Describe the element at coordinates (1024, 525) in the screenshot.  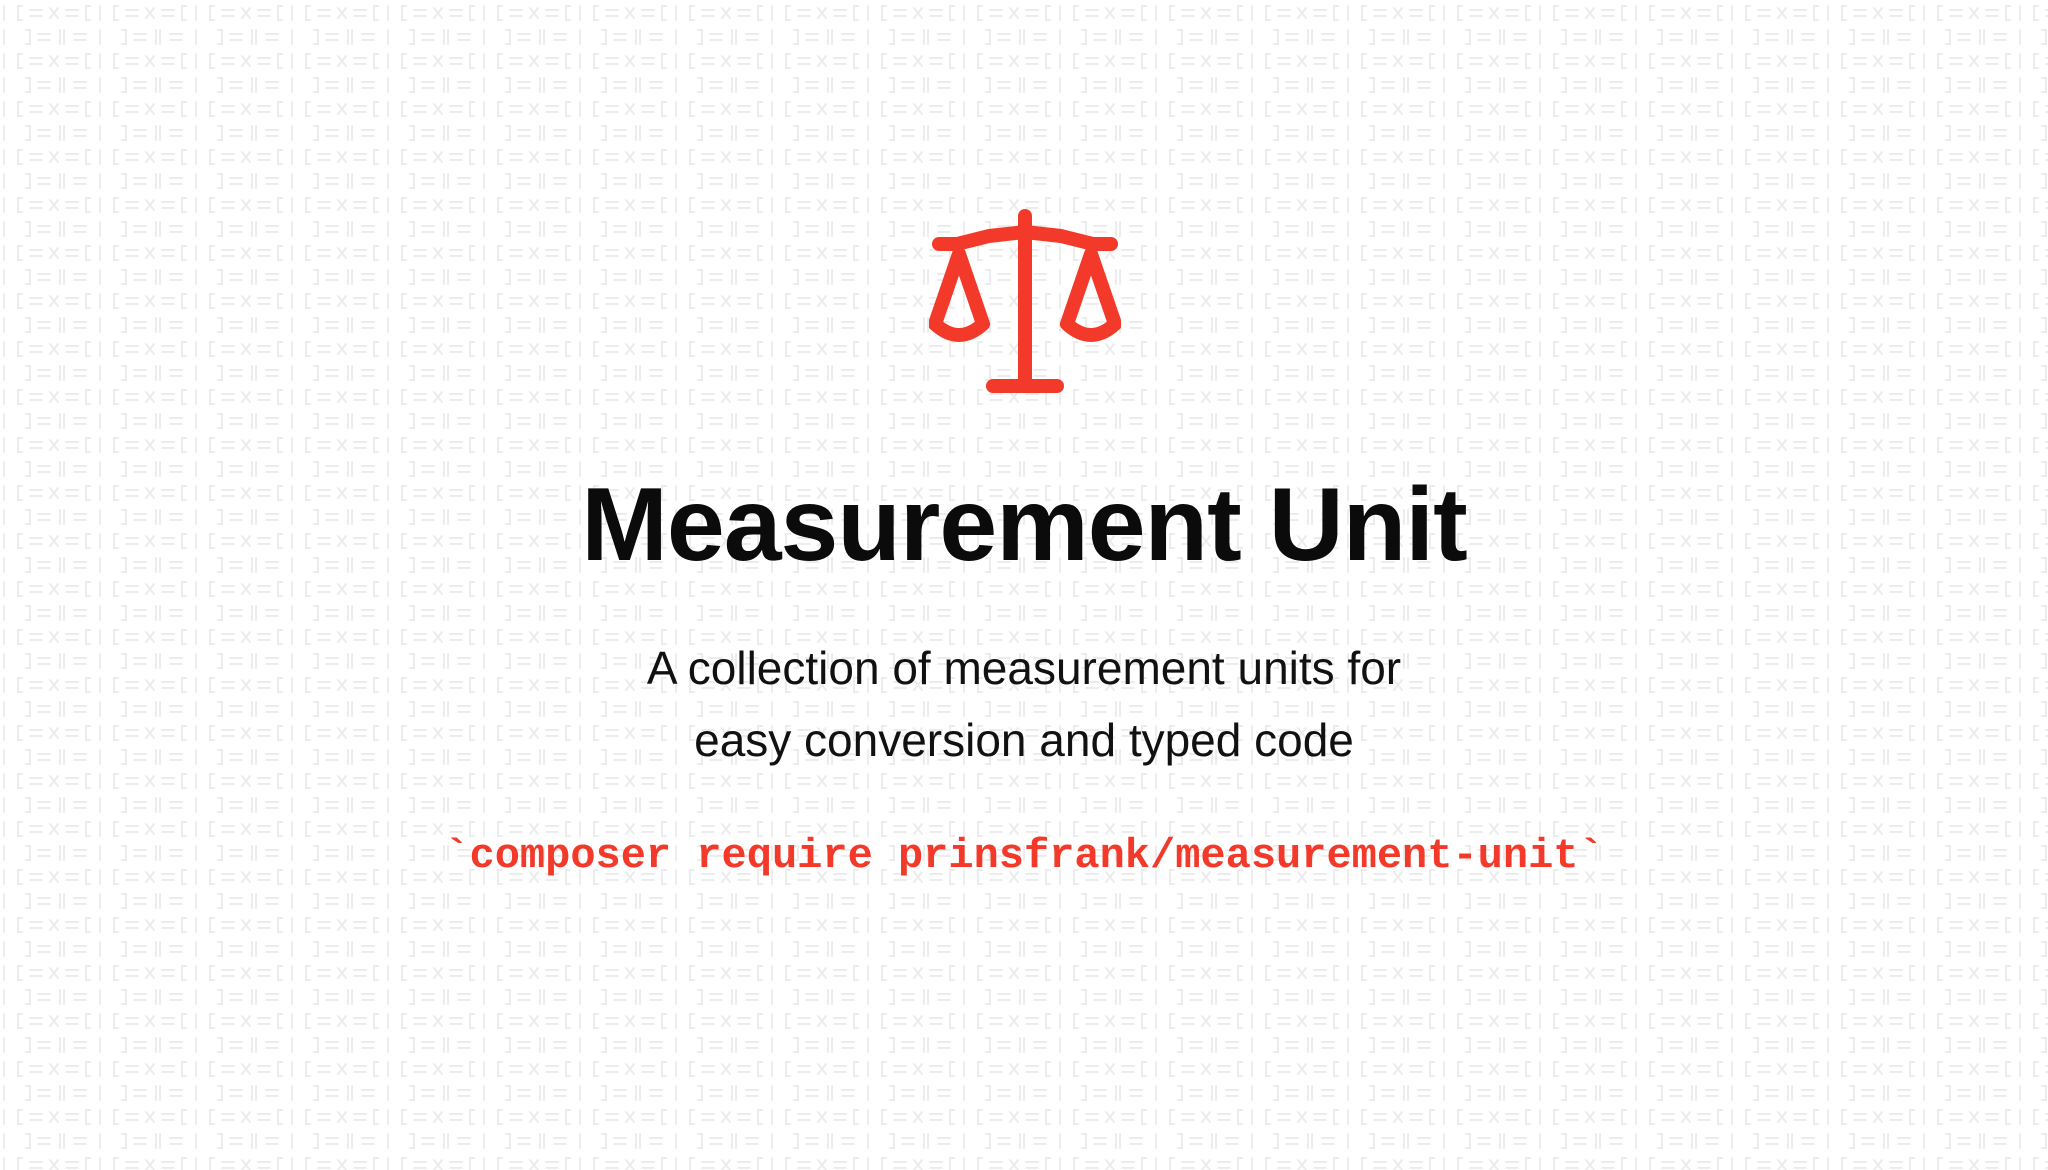
I see `page-title: Measurement Unit` at that location.